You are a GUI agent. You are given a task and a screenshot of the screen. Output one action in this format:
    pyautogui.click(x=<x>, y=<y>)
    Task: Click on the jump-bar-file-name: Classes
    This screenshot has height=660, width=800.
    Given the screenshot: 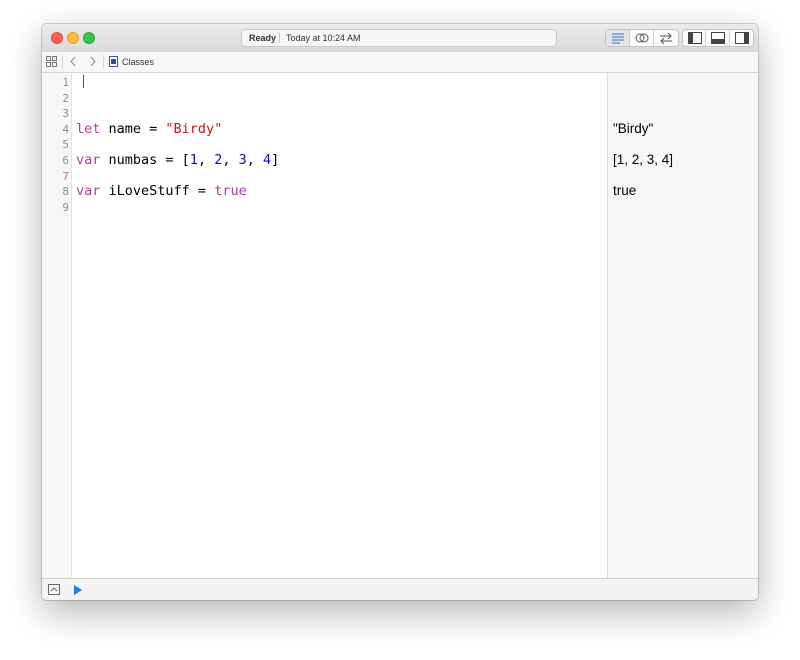 What is the action you would take?
    pyautogui.click(x=138, y=62)
    